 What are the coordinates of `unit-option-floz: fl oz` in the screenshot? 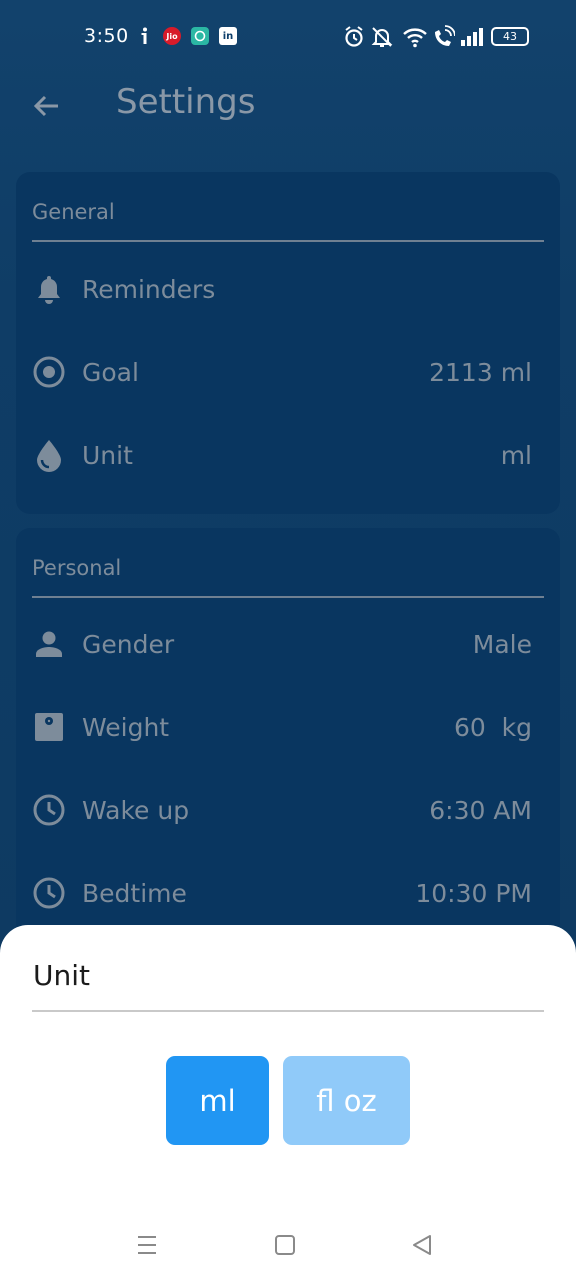 It's located at (346, 1100).